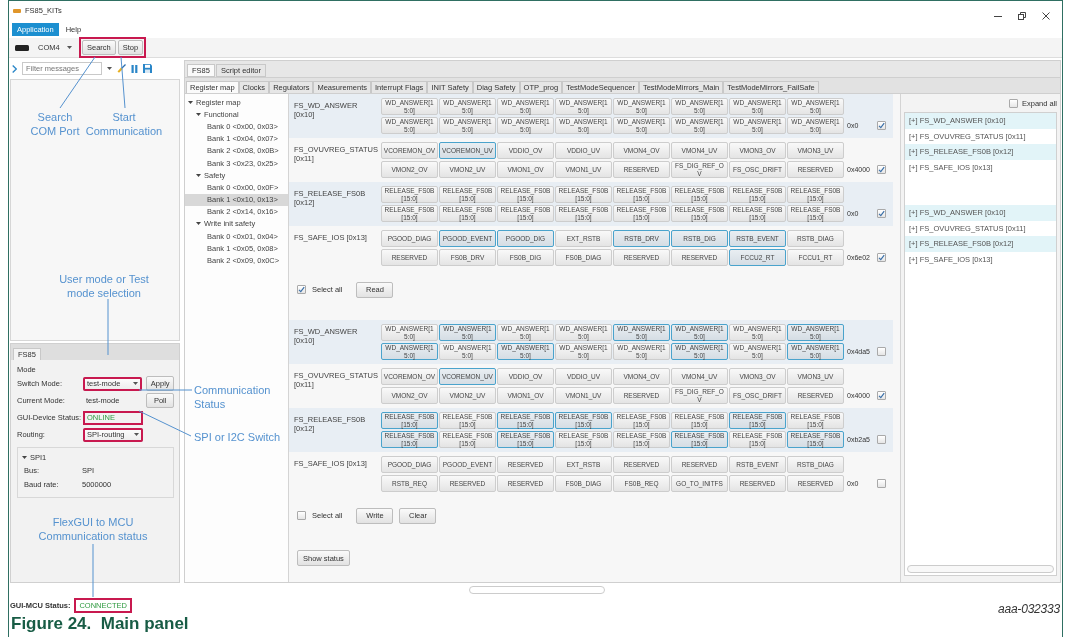  Describe the element at coordinates (124, 124) in the screenshot. I see `callout-text: Start Communication` at that location.